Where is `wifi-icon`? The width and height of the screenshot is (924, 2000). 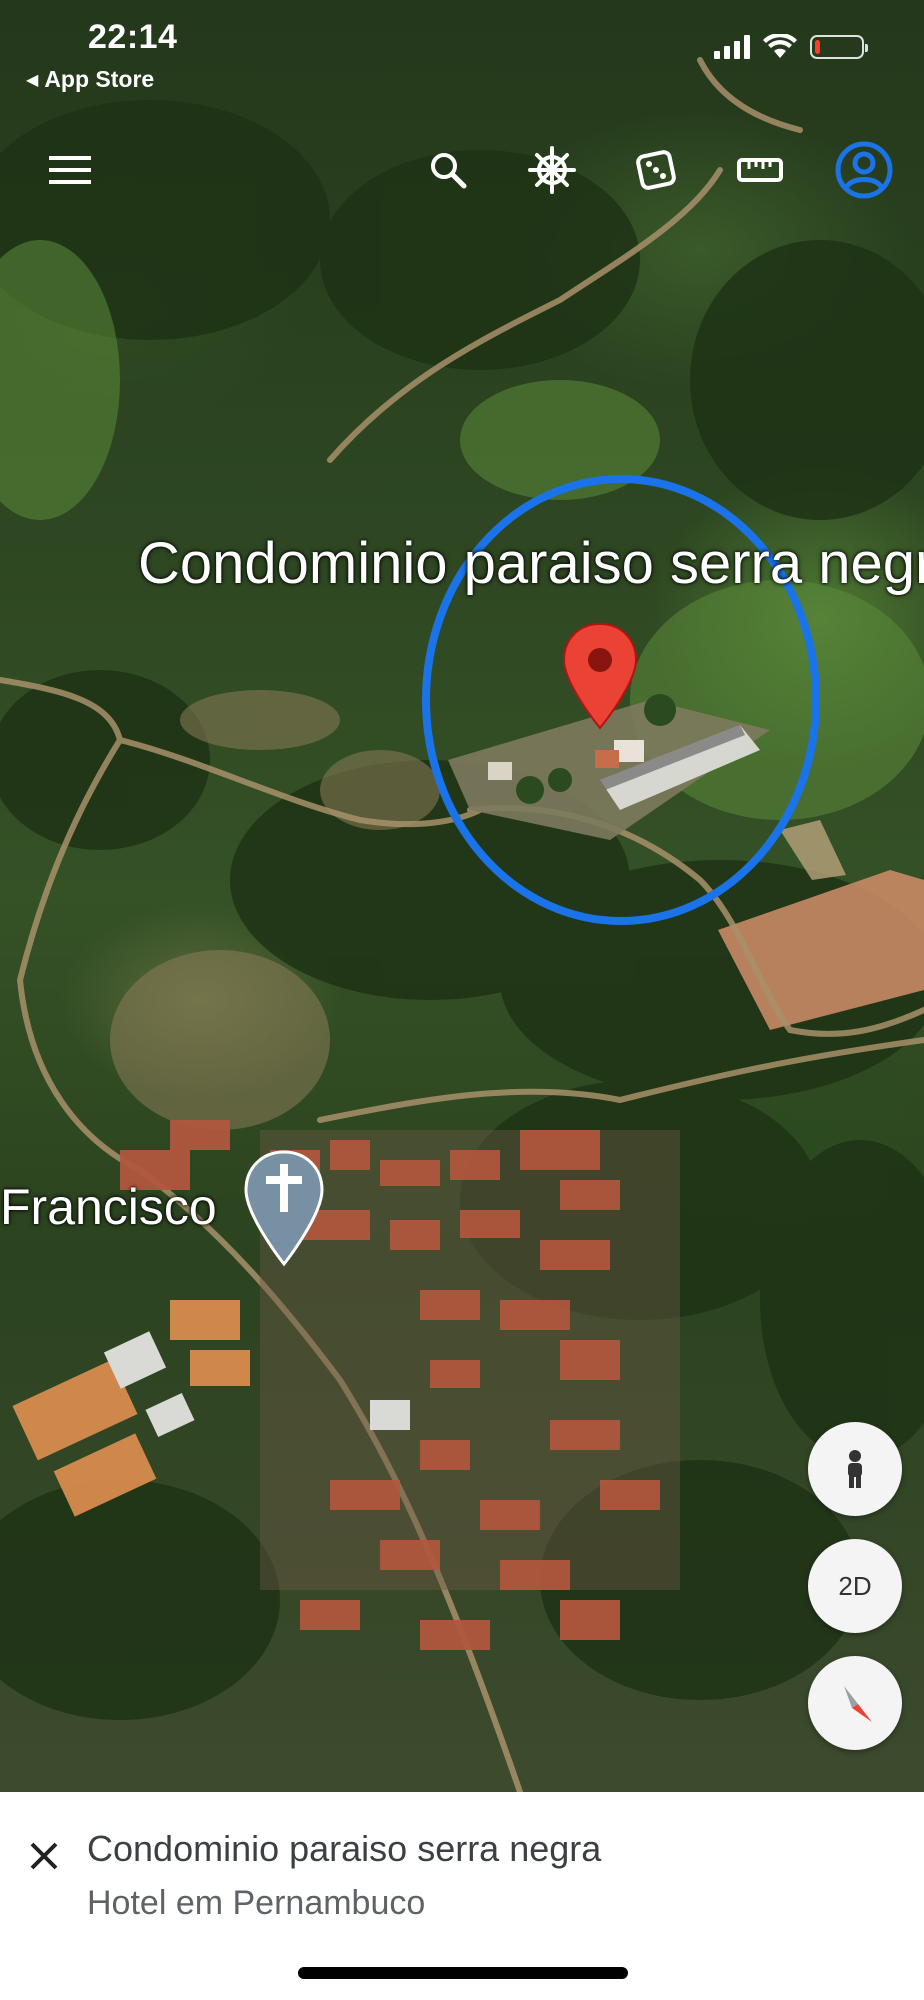 wifi-icon is located at coordinates (780, 46).